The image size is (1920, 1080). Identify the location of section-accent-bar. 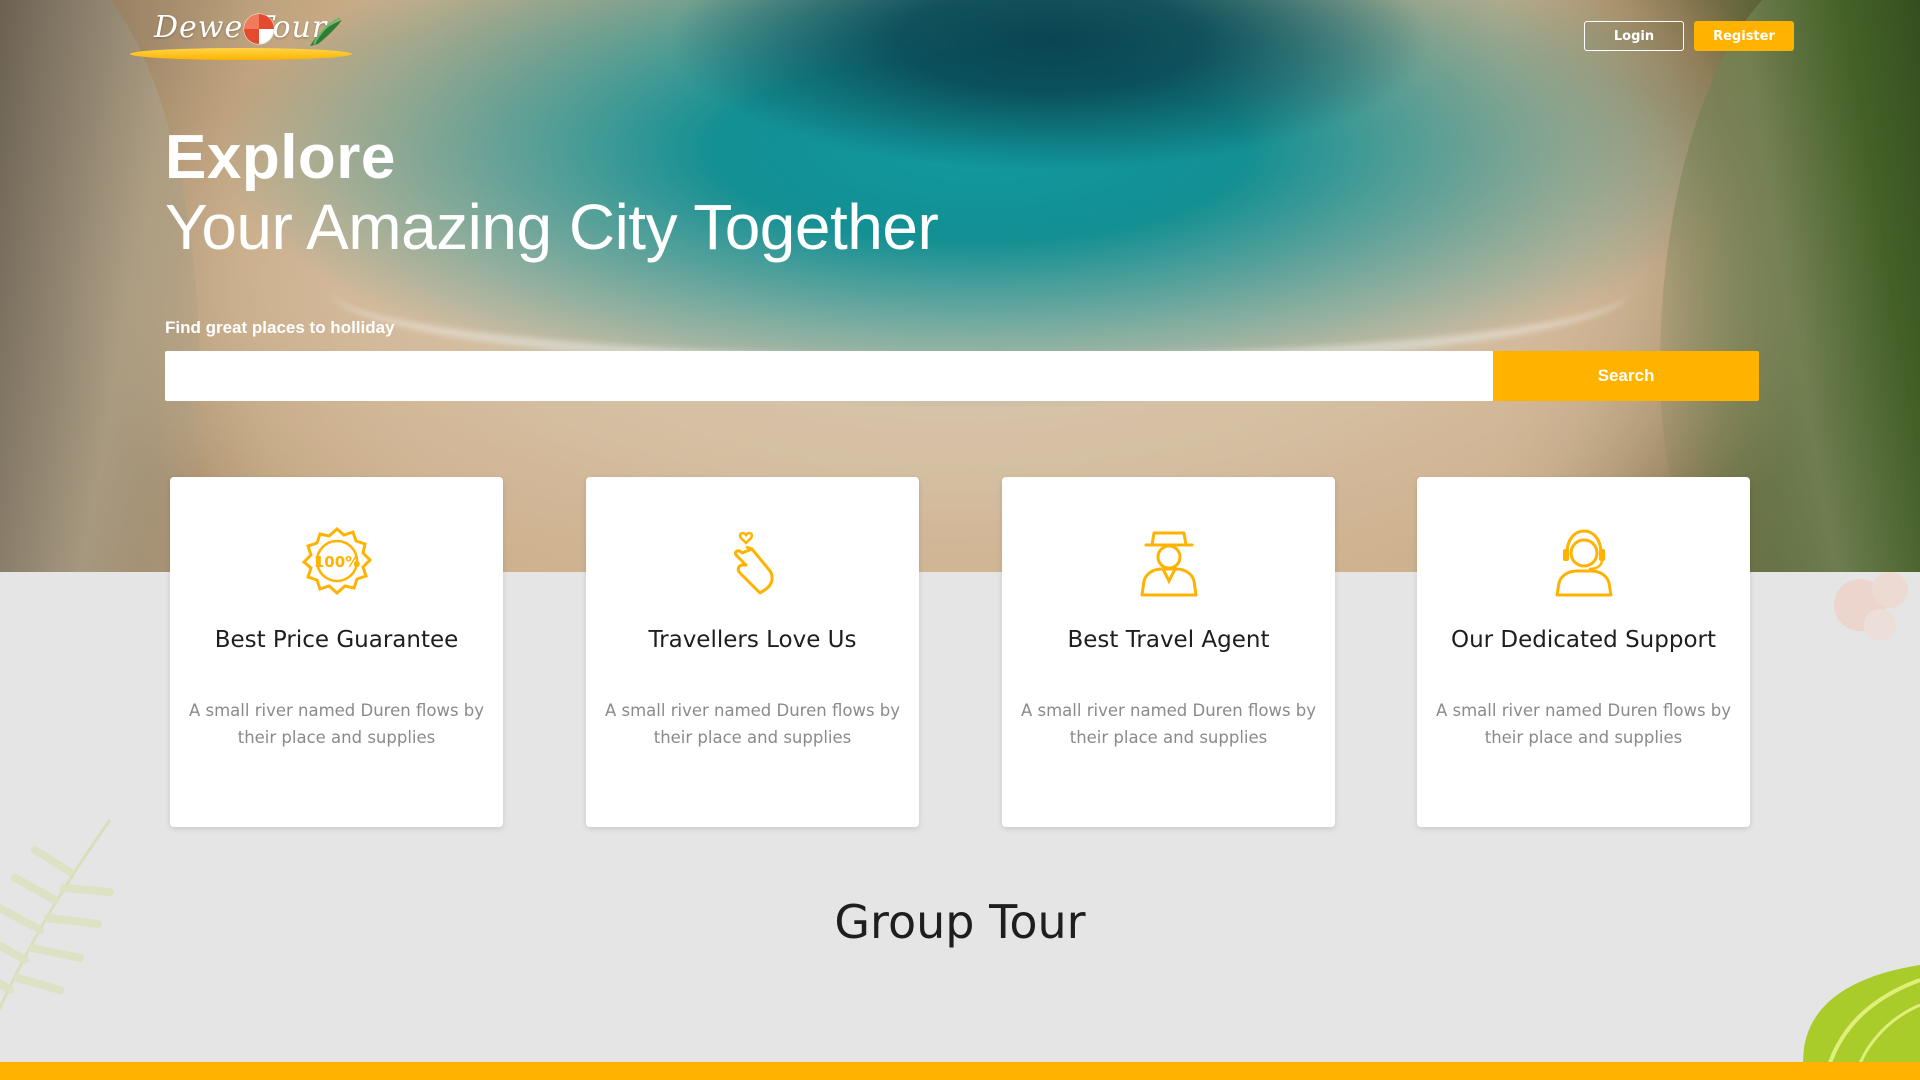
(960, 1071).